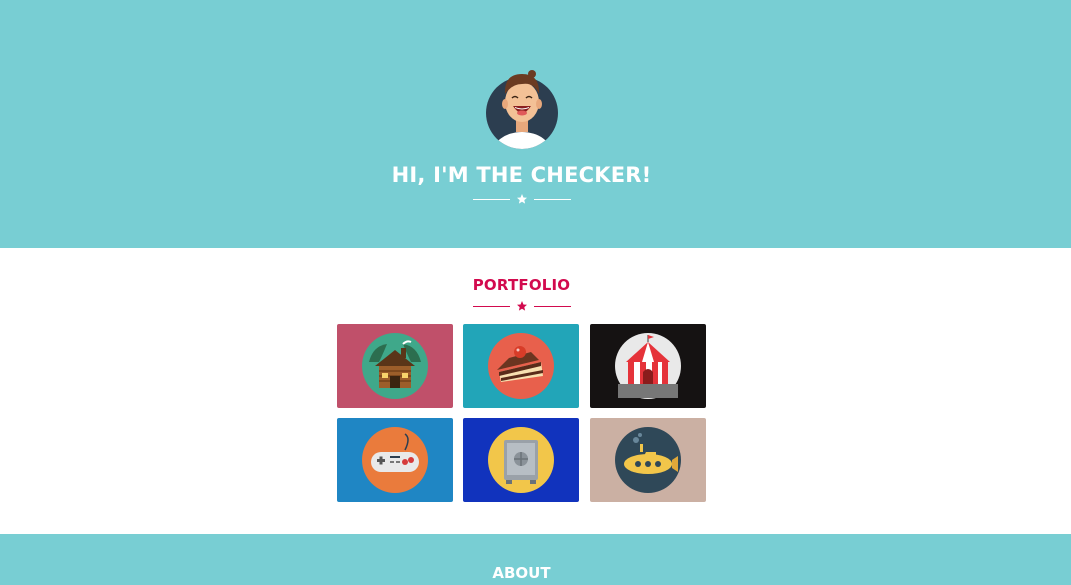 This screenshot has width=1071, height=585. I want to click on portfolio-item-cabin, so click(395, 366).